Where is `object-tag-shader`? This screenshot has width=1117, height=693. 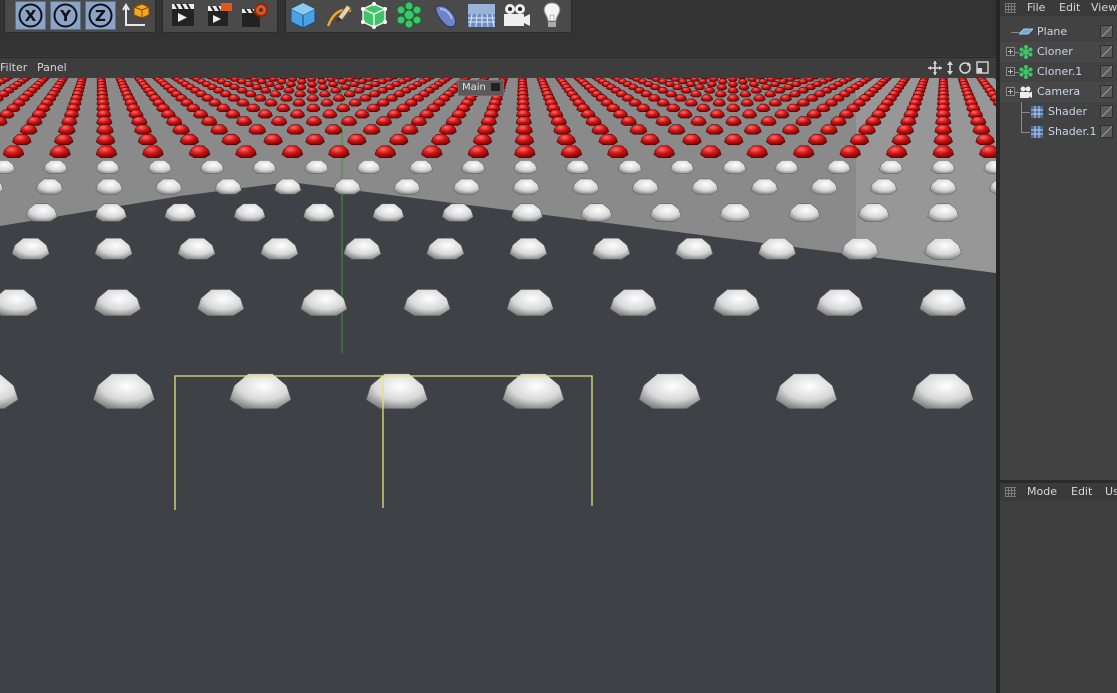 object-tag-shader is located at coordinates (1106, 111).